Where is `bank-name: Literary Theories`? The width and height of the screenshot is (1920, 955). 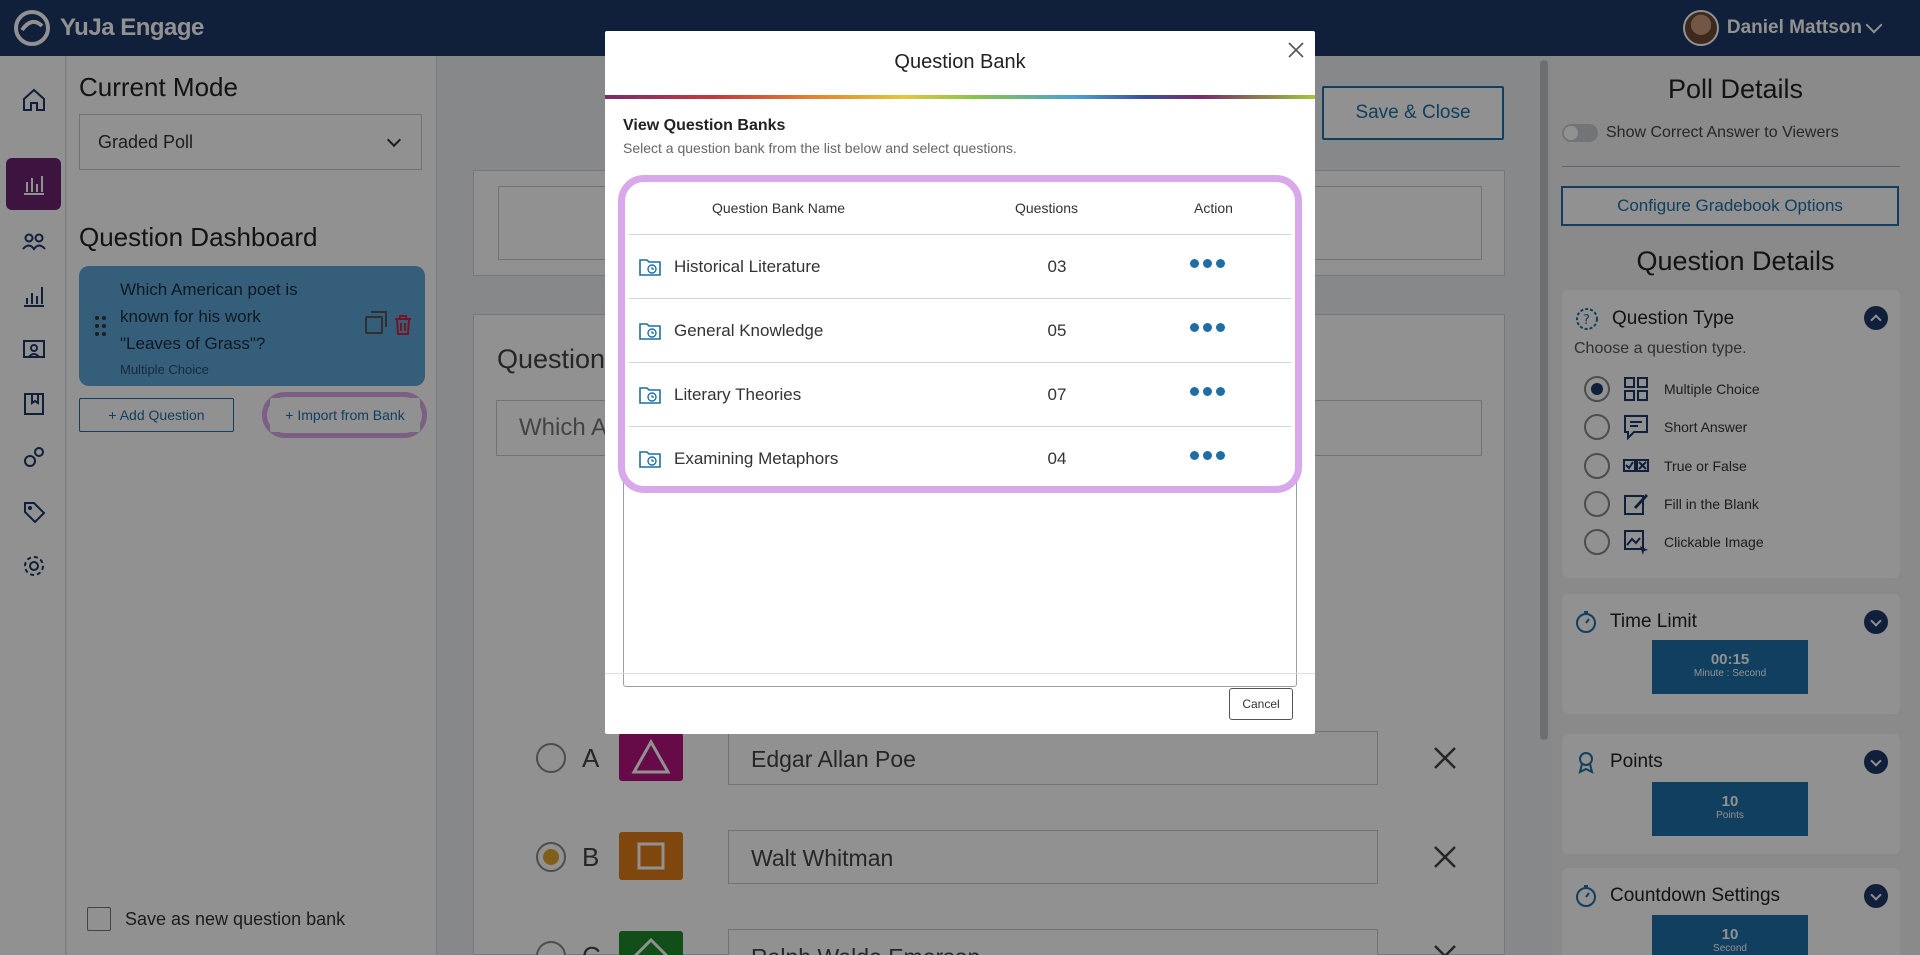
bank-name: Literary Theories is located at coordinates (738, 394).